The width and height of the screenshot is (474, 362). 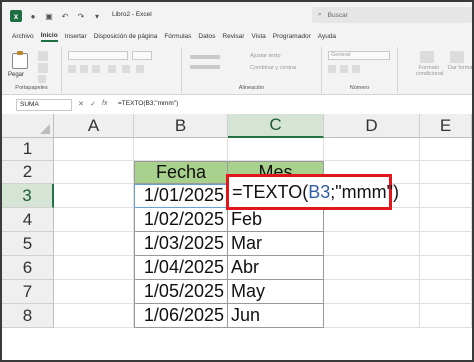 I want to click on percent-icon, so click(x=344, y=69).